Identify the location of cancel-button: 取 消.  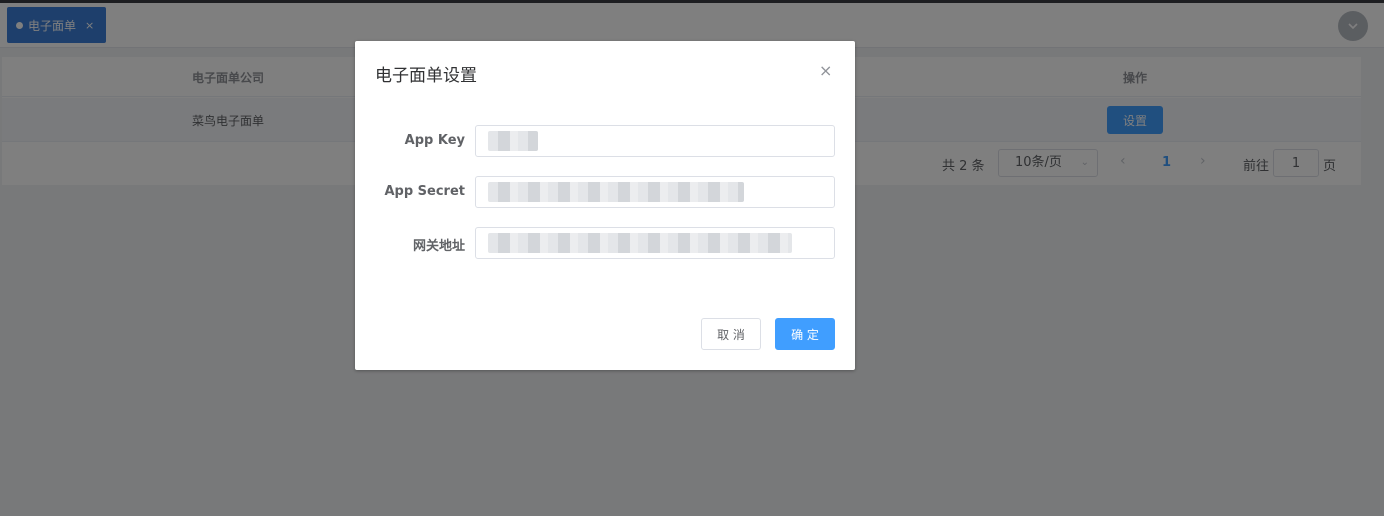
(731, 334).